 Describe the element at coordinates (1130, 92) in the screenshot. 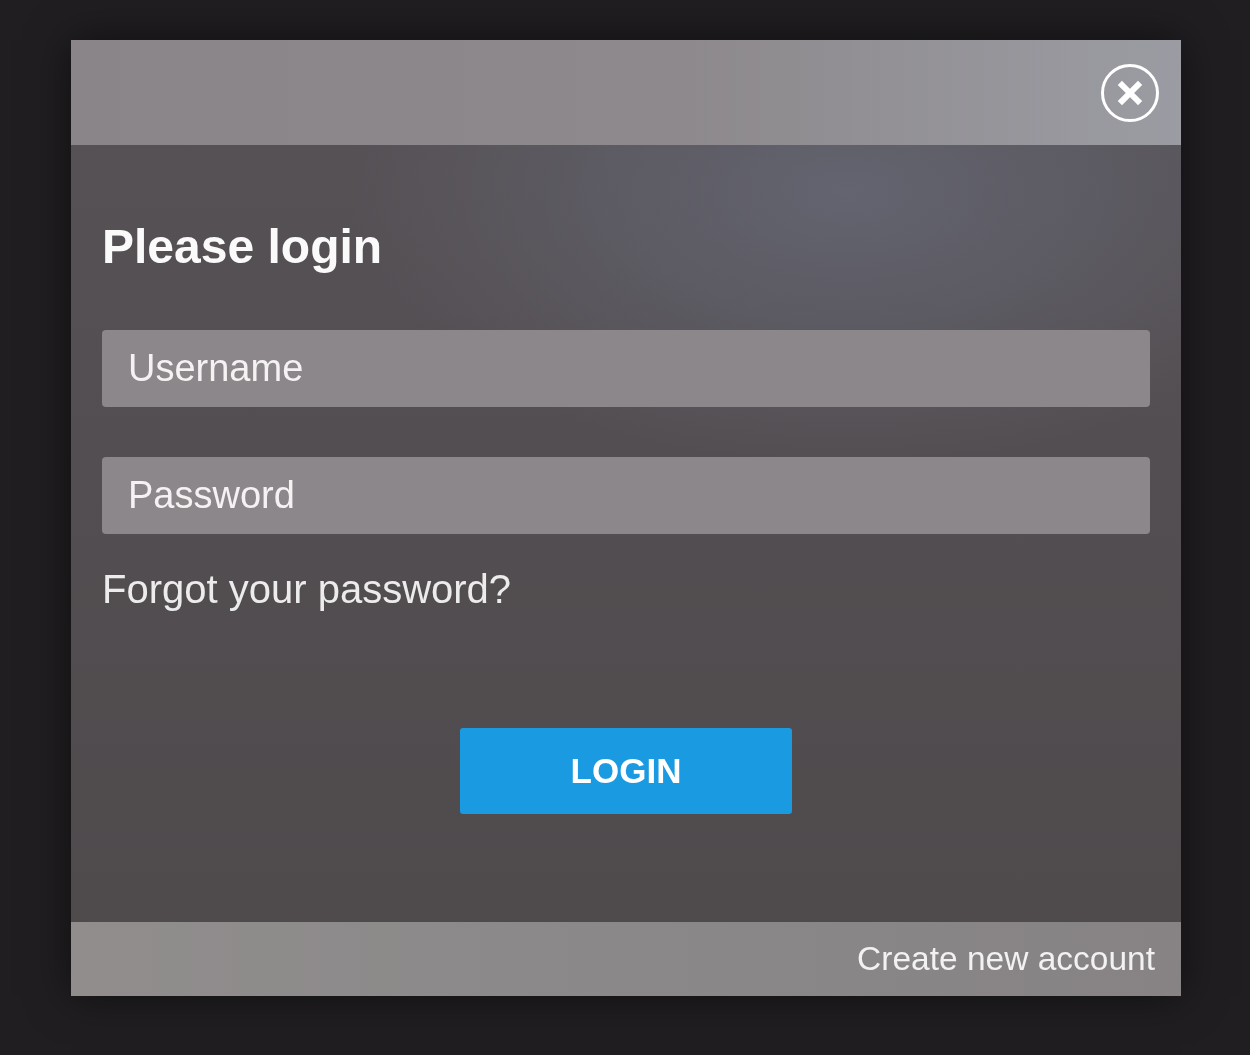

I see `close-icon` at that location.